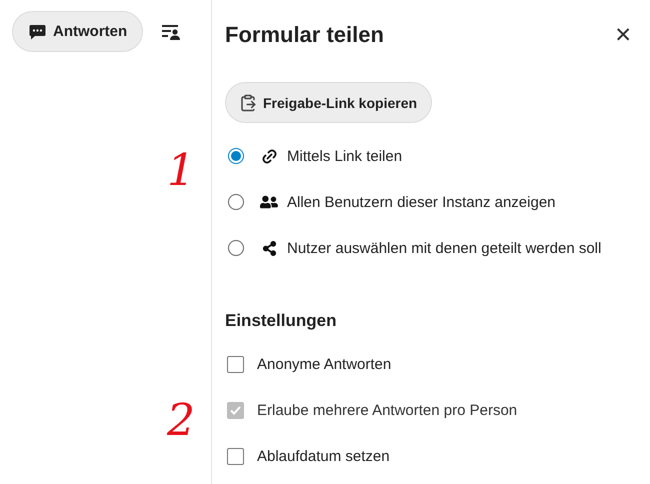 The height and width of the screenshot is (484, 650). Describe the element at coordinates (623, 35) in the screenshot. I see `close-button: ✕` at that location.